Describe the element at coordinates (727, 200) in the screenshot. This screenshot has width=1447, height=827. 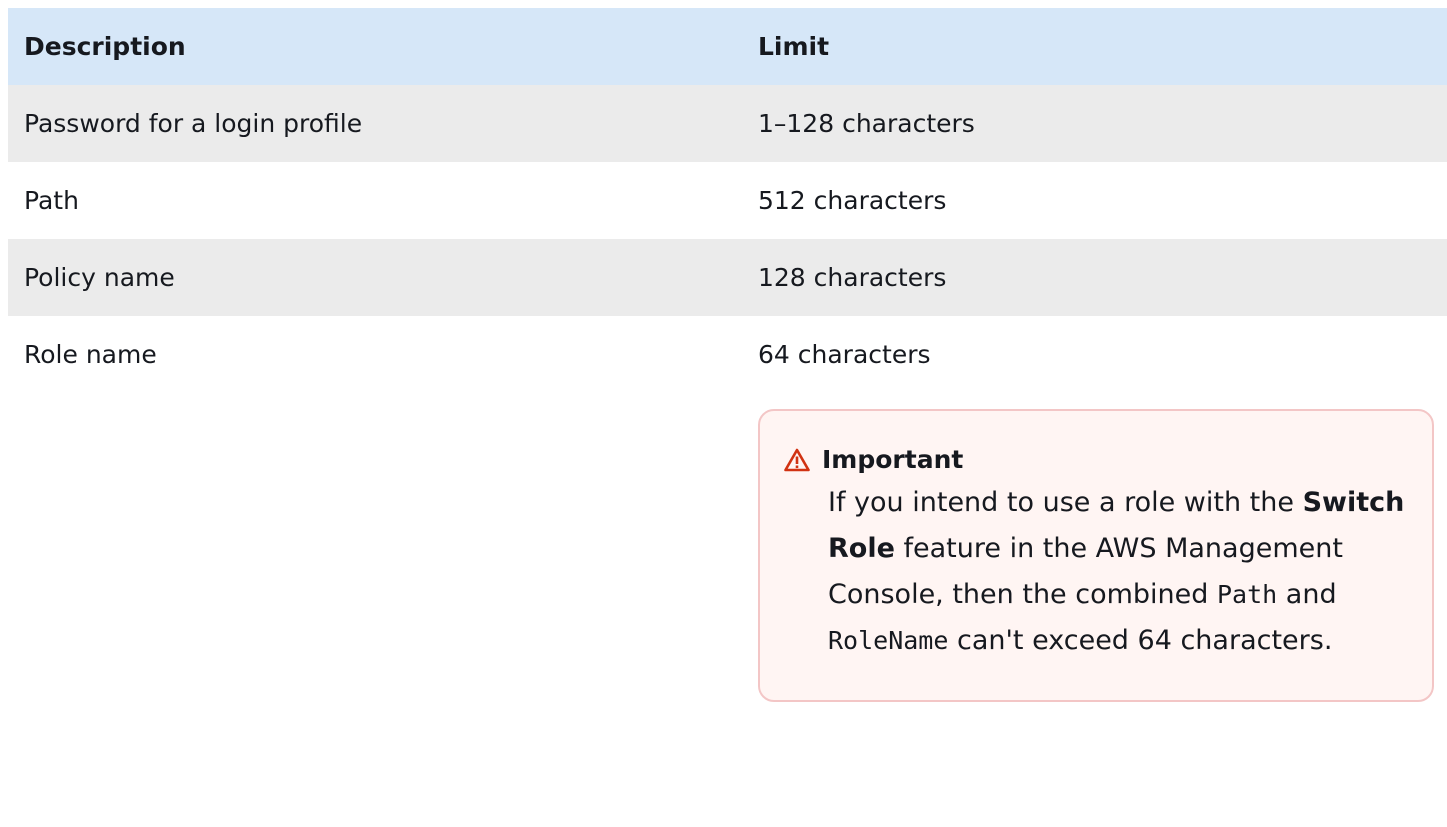
I see `table-row: Path 512 characters` at that location.